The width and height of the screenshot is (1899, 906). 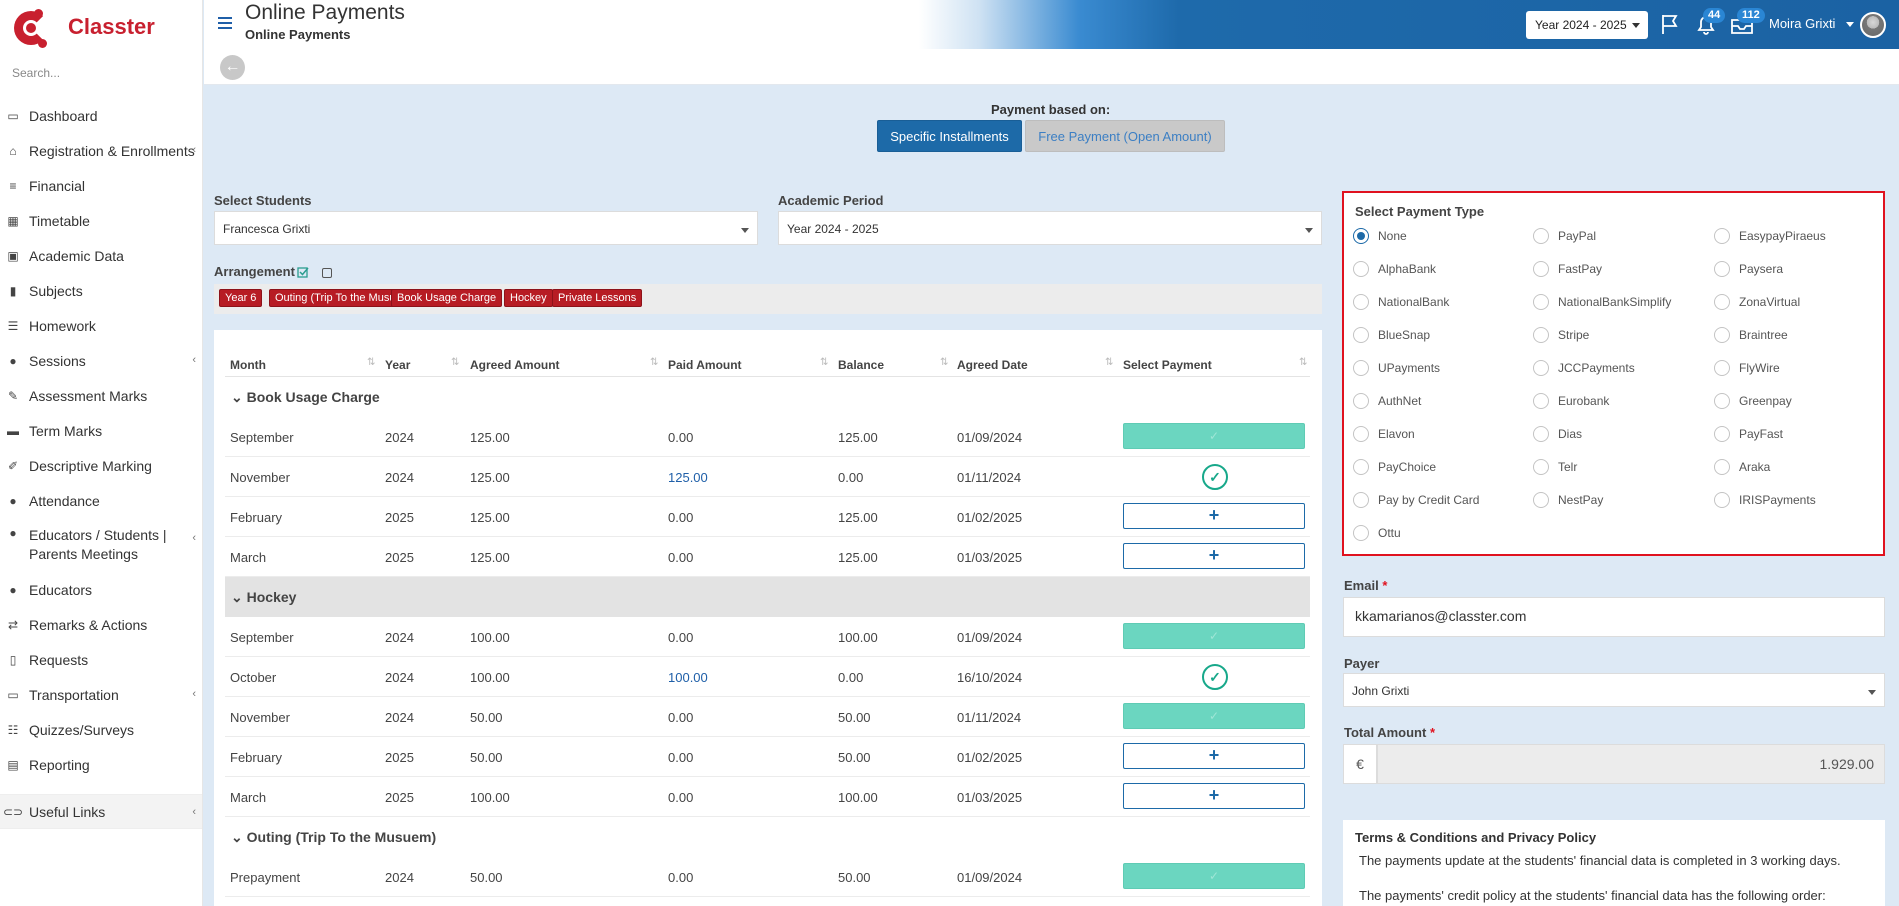 What do you see at coordinates (1748, 434) in the screenshot?
I see `payment-option-payfast: PayFast` at bounding box center [1748, 434].